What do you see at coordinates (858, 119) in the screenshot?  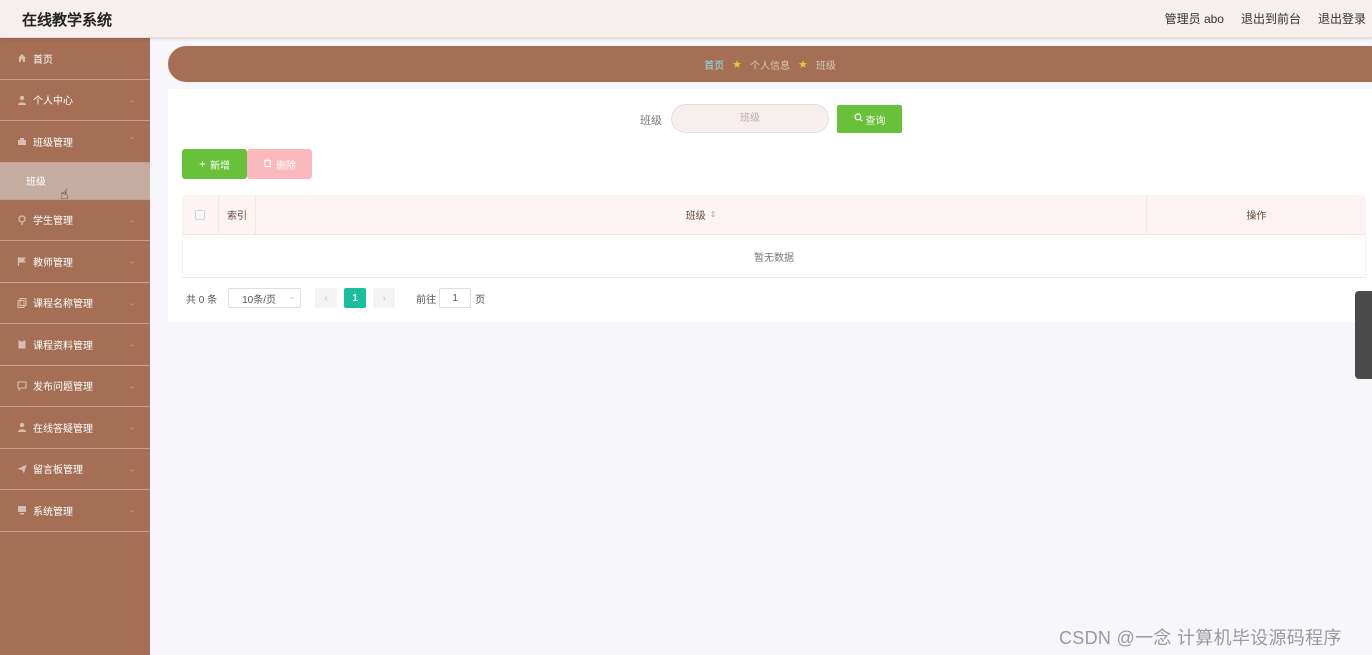 I see `search-icon` at bounding box center [858, 119].